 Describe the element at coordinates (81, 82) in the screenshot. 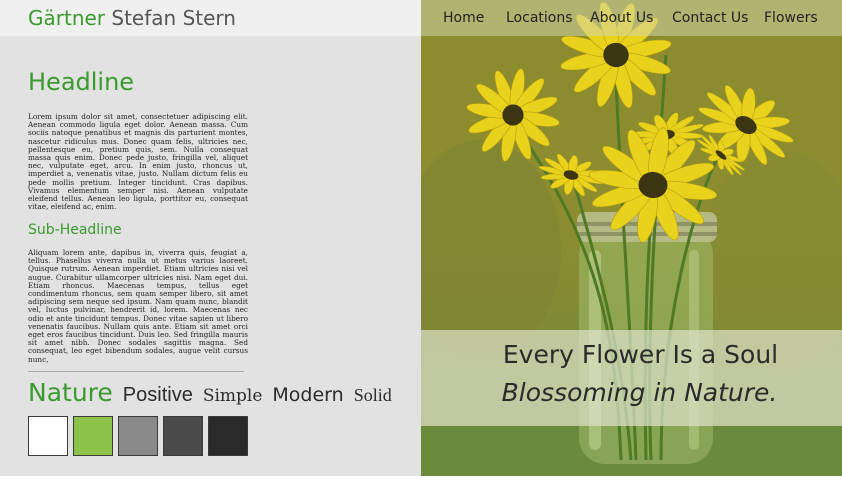

I see `page-headline: Headline` at that location.